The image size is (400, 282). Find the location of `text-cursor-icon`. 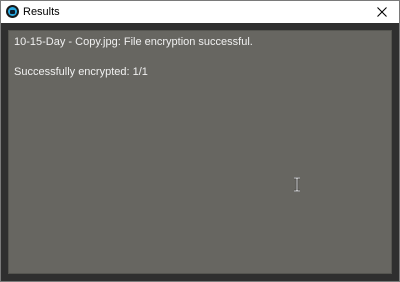

text-cursor-icon is located at coordinates (297, 184).